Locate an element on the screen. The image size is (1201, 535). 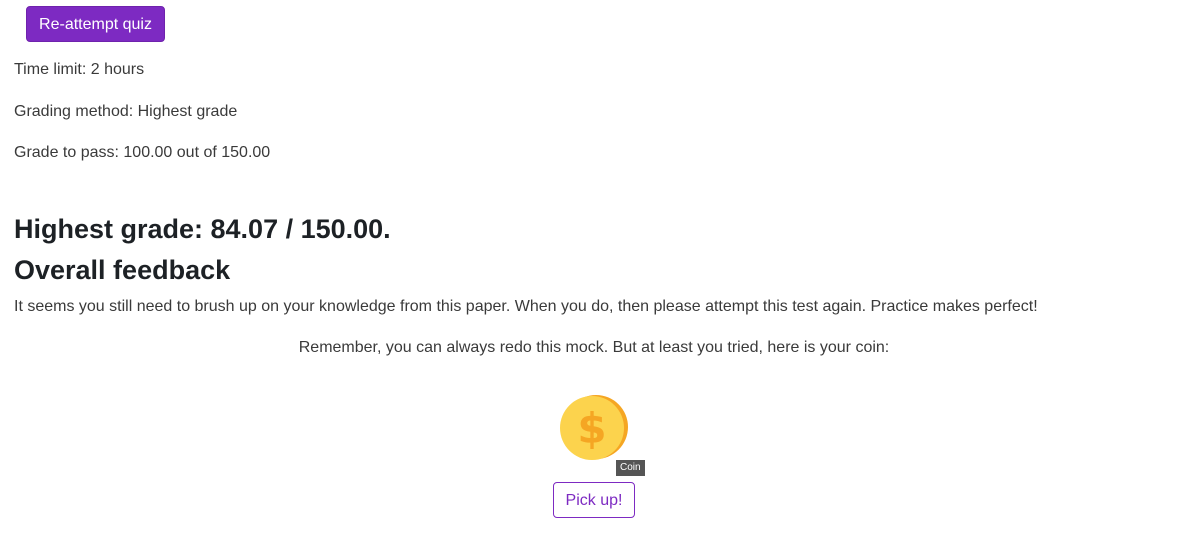
overall-feedback-heading: Overall feedback is located at coordinates (122, 270).